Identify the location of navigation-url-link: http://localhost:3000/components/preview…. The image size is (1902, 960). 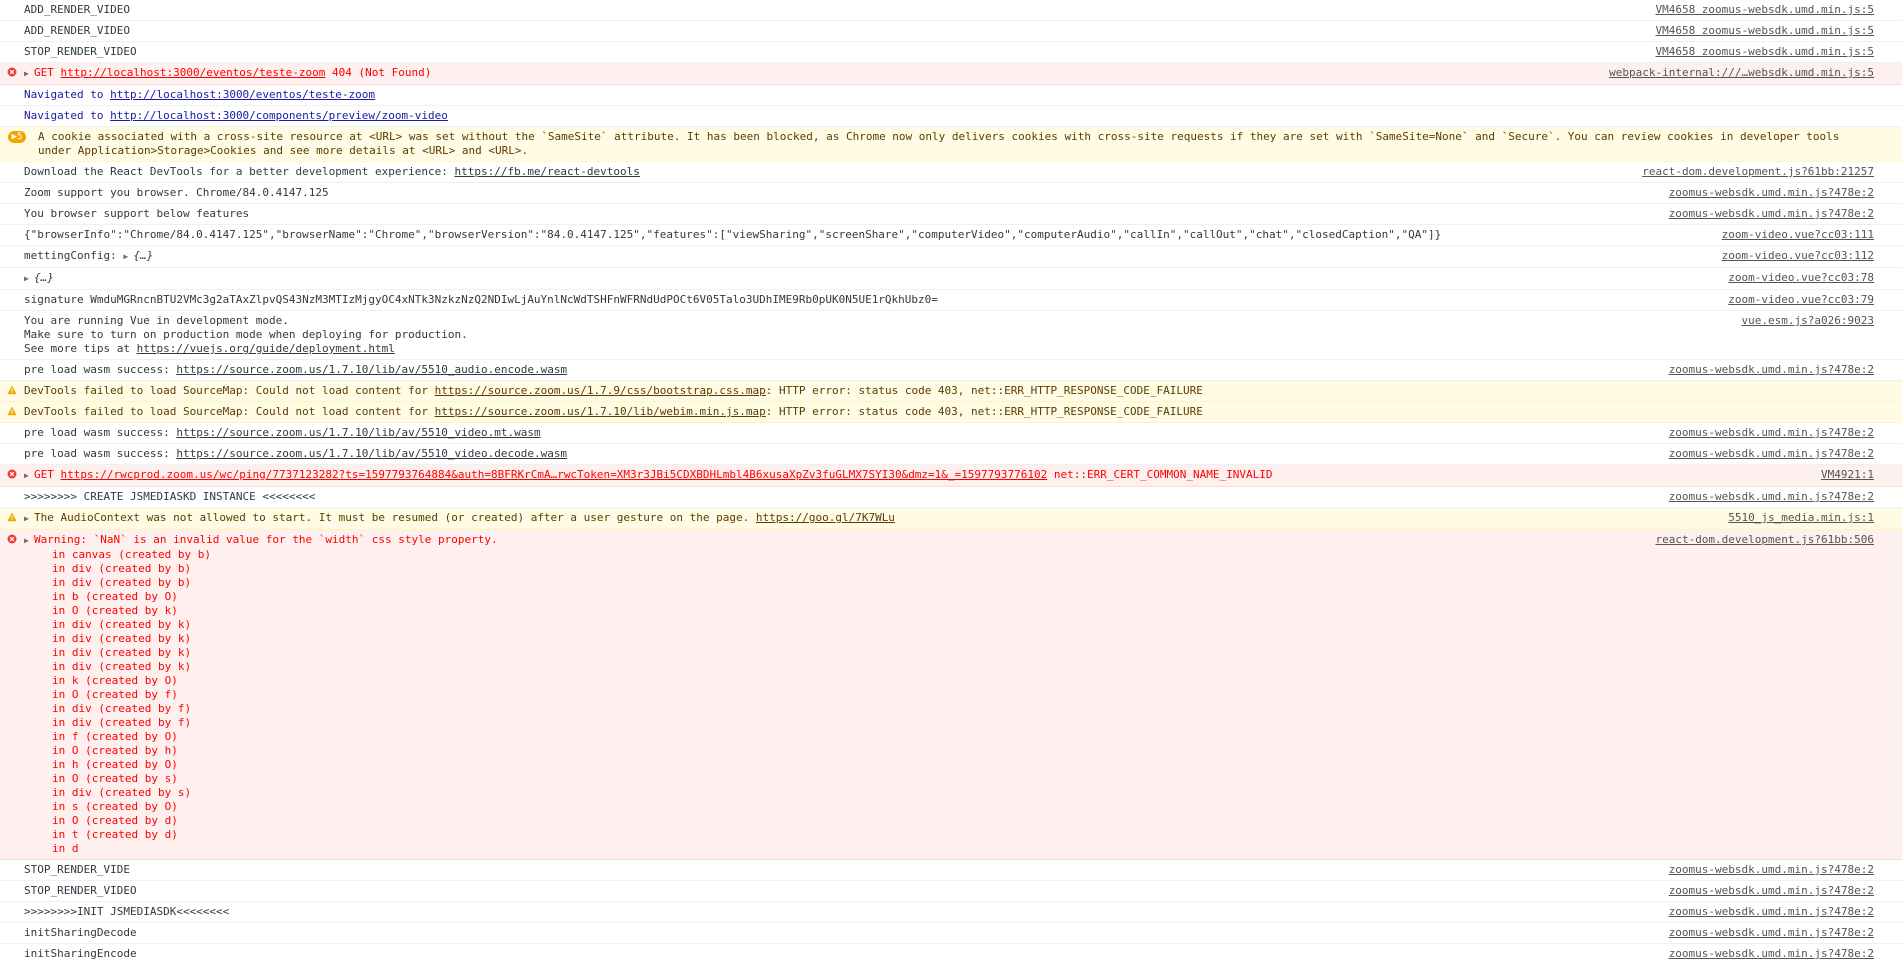
(279, 115).